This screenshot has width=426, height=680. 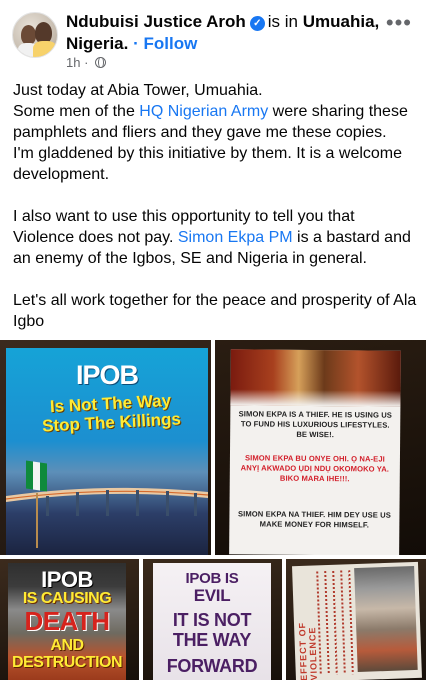 I want to click on hq-nigerian-army-link: HQ Nigerian Army, so click(x=203, y=111).